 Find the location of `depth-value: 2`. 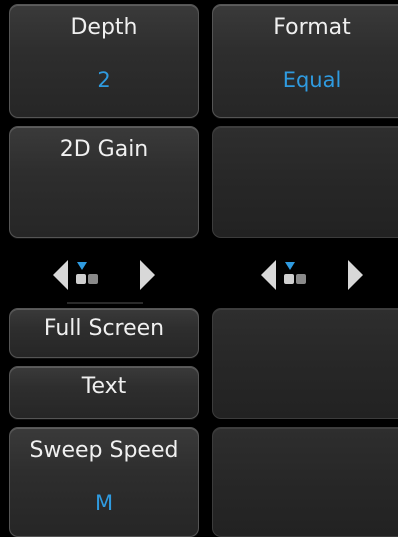

depth-value: 2 is located at coordinates (104, 80).